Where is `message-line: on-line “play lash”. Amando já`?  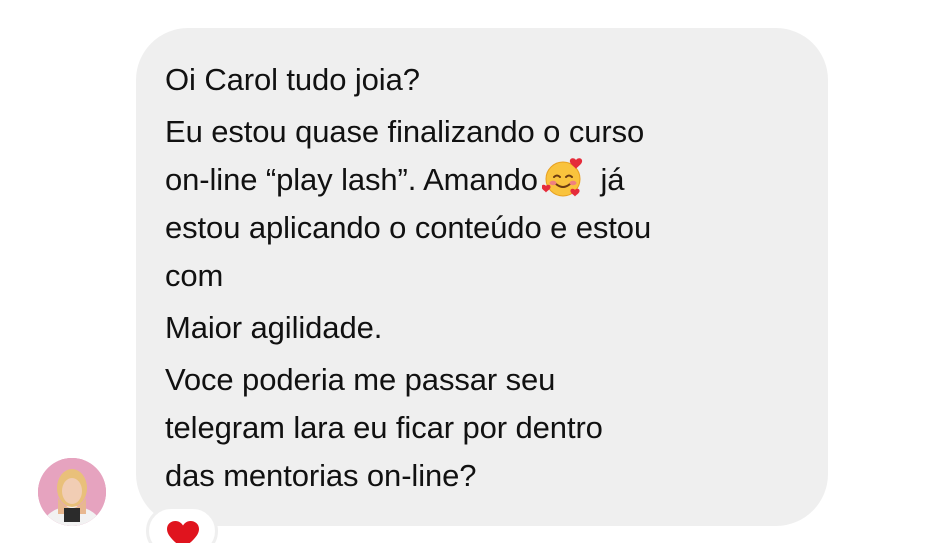
message-line: on-line “play lash”. Amando já is located at coordinates (482, 180).